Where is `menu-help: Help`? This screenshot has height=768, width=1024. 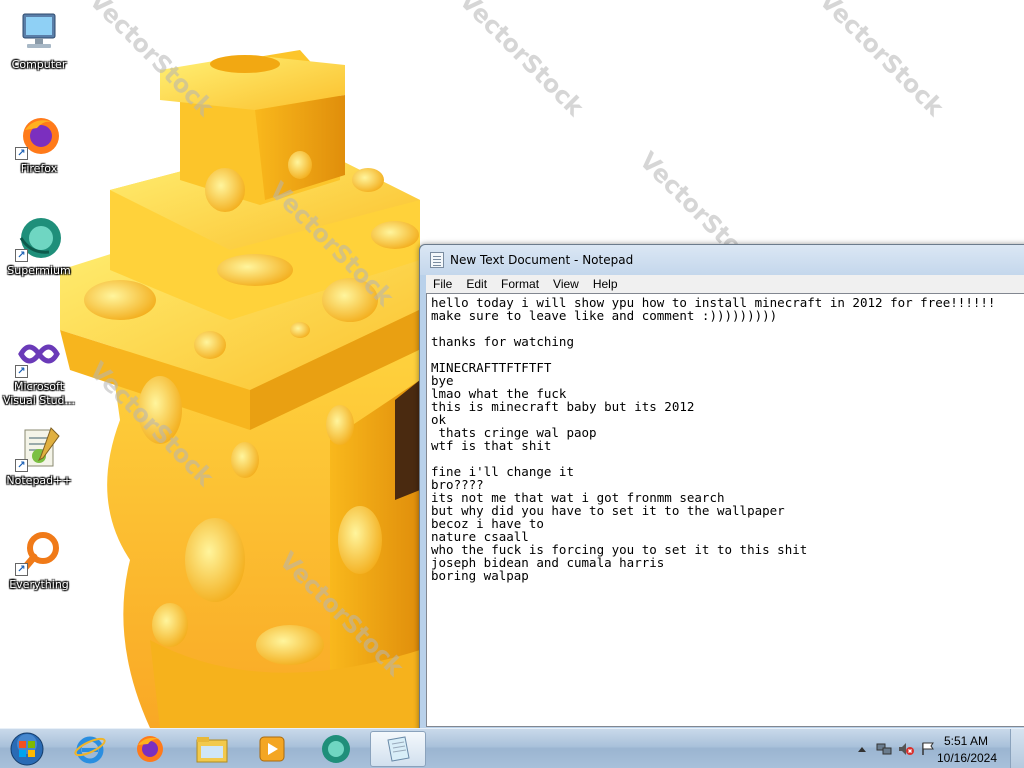 menu-help: Help is located at coordinates (605, 284).